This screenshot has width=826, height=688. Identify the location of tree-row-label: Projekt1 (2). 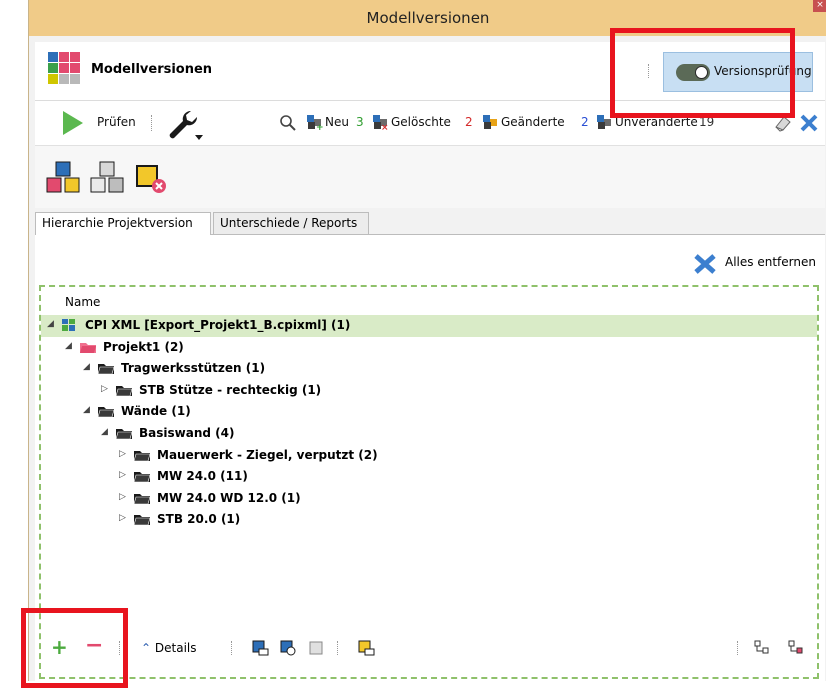
(143, 346).